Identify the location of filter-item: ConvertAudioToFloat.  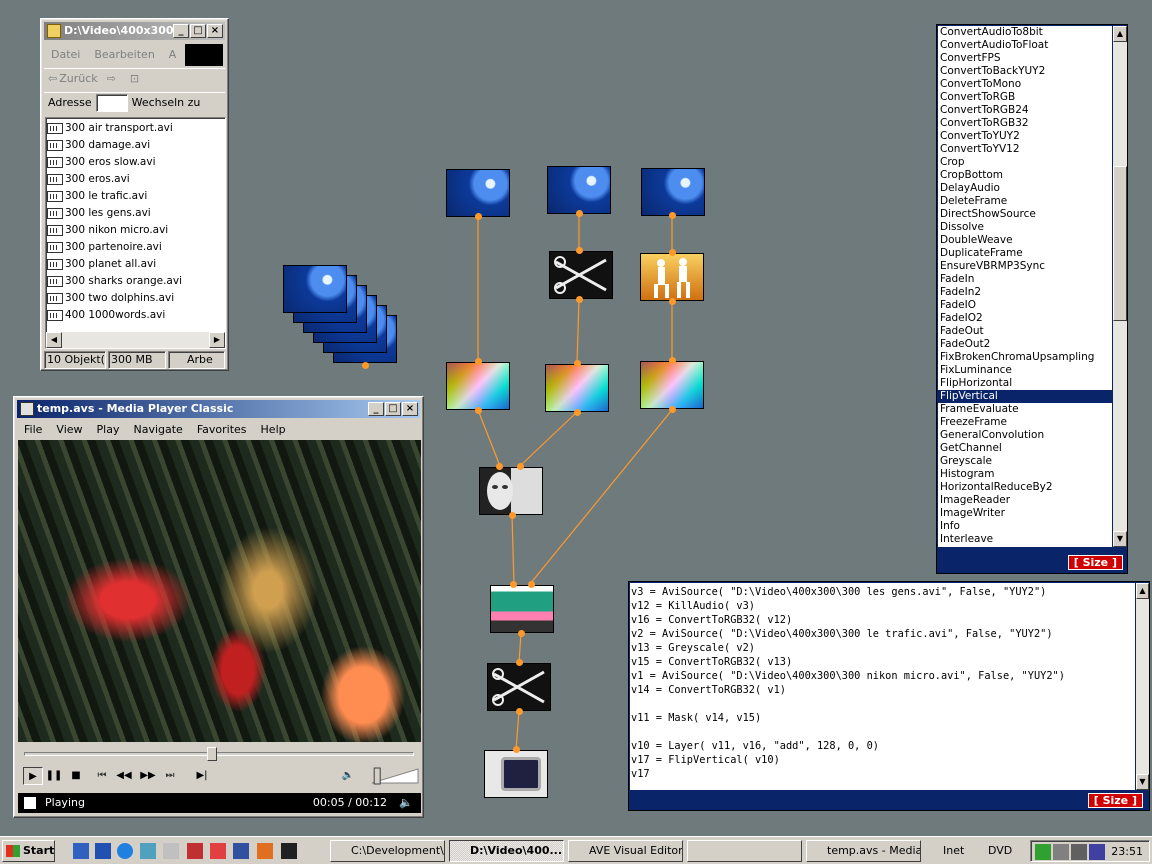
(1025, 45).